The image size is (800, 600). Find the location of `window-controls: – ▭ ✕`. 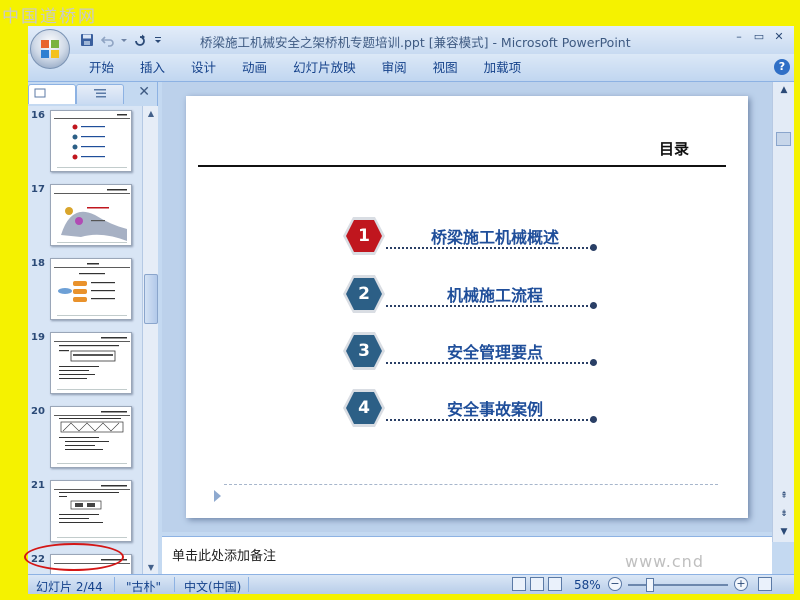

window-controls: – ▭ ✕ is located at coordinates (759, 37).